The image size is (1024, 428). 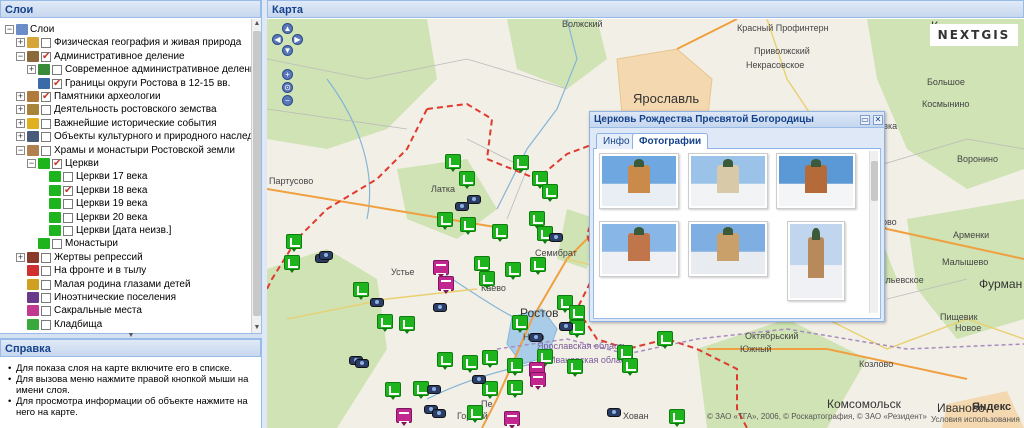 I want to click on tree-label: Жертвы репрессий, so click(x=98, y=257).